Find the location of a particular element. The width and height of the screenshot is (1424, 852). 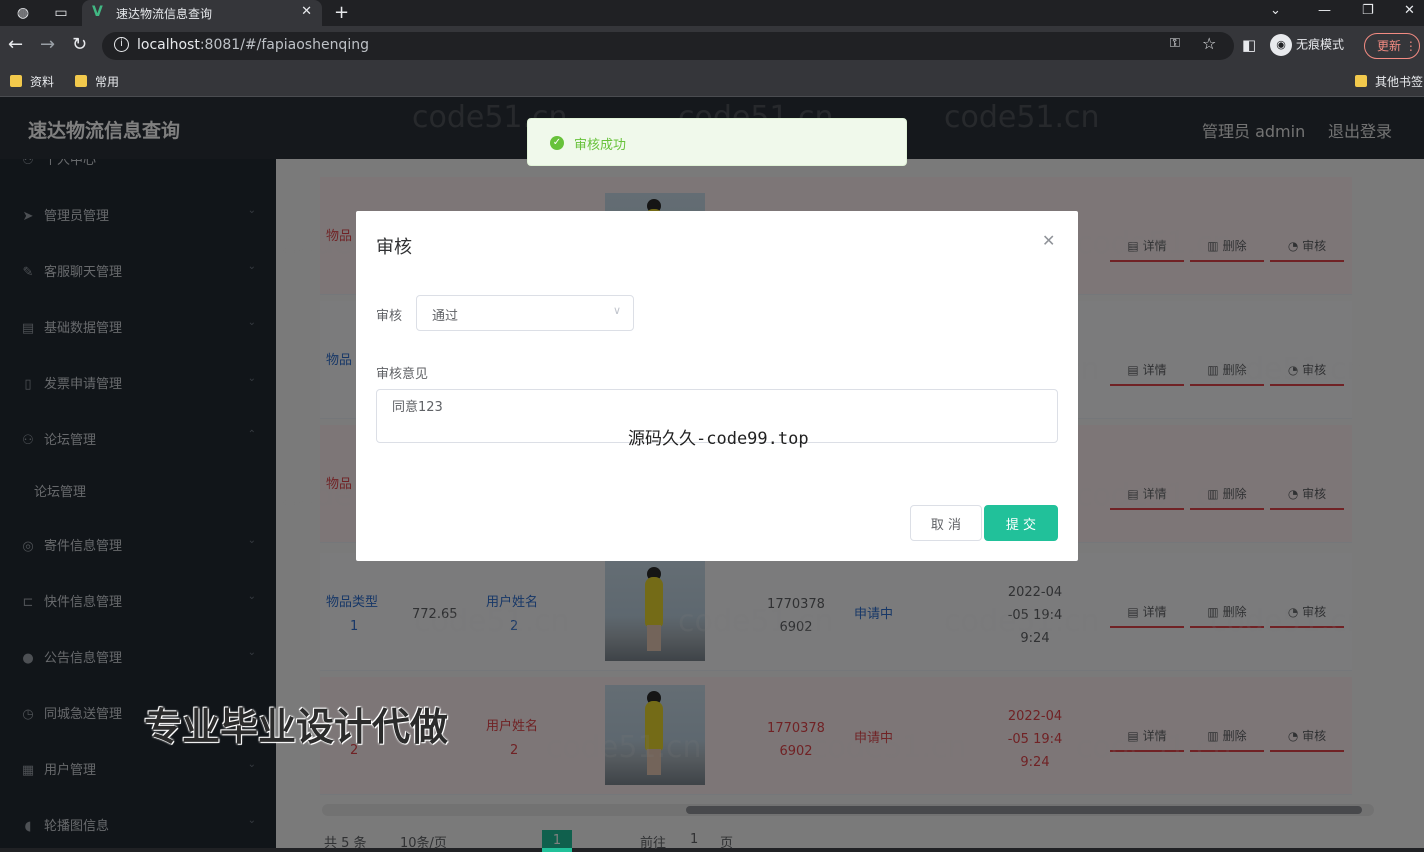

incognito-icon: ◉ is located at coordinates (1281, 45).